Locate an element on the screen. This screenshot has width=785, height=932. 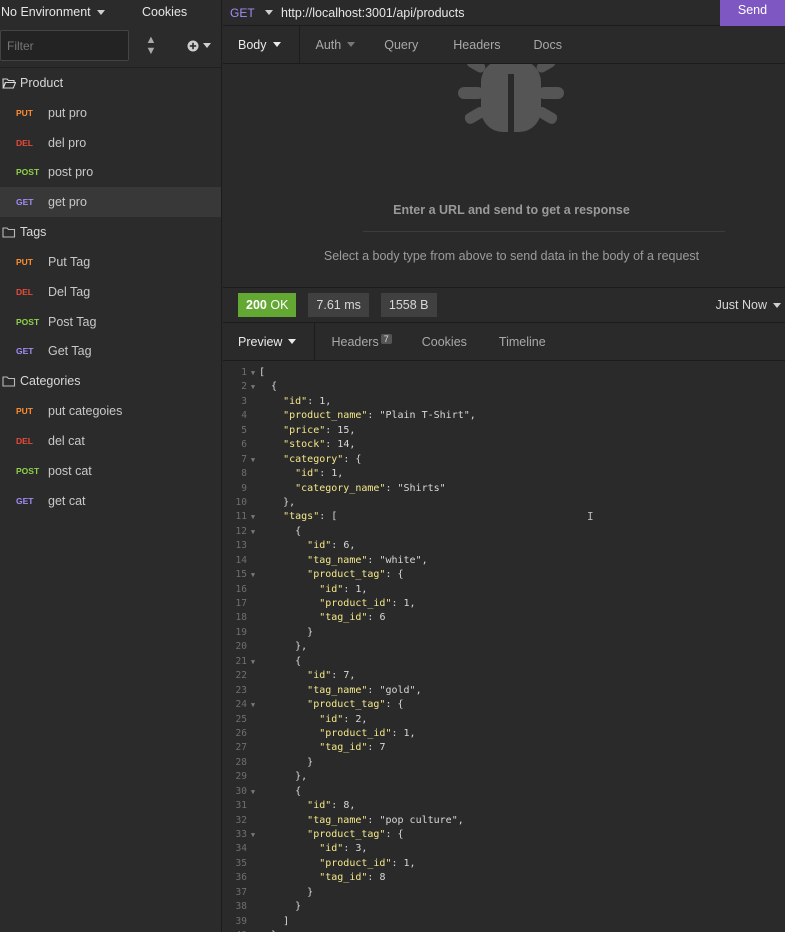
tab-response-headers: Headers 7 is located at coordinates (361, 342).